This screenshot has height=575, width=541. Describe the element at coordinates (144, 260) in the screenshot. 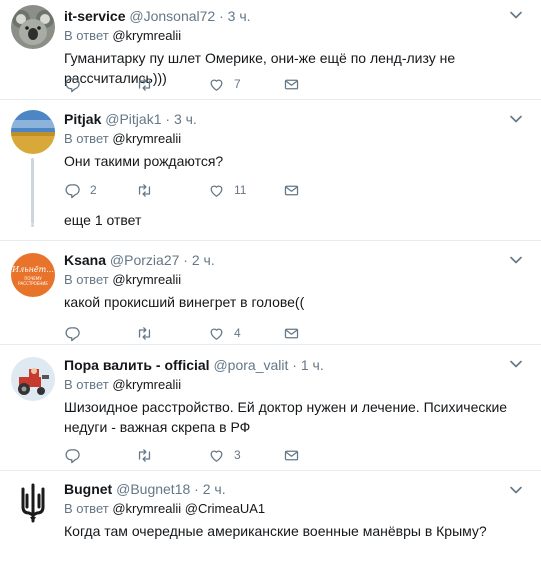

I see `user-handle: @Porzia27` at that location.